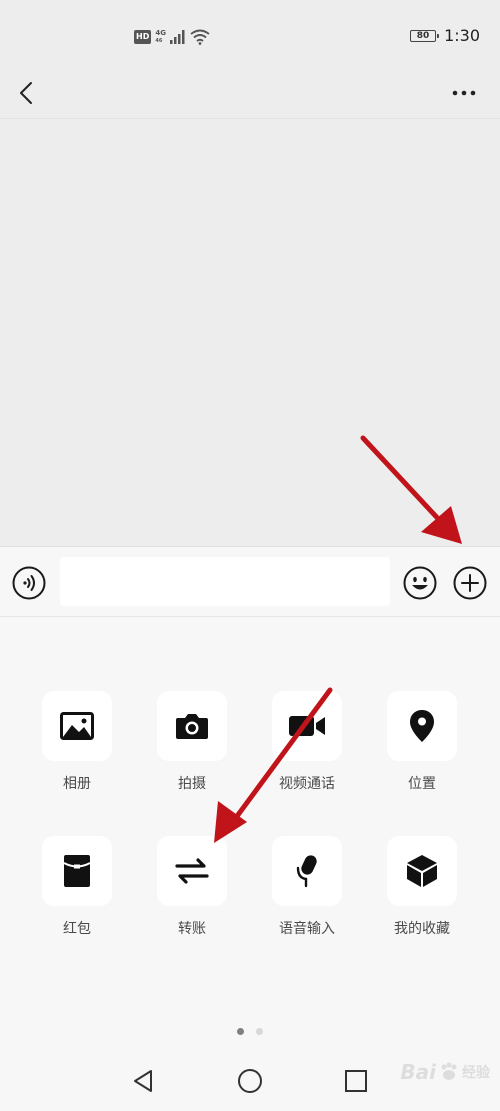 This screenshot has width=500, height=1111. I want to click on tool-voice-input: 语音输入, so click(307, 891).